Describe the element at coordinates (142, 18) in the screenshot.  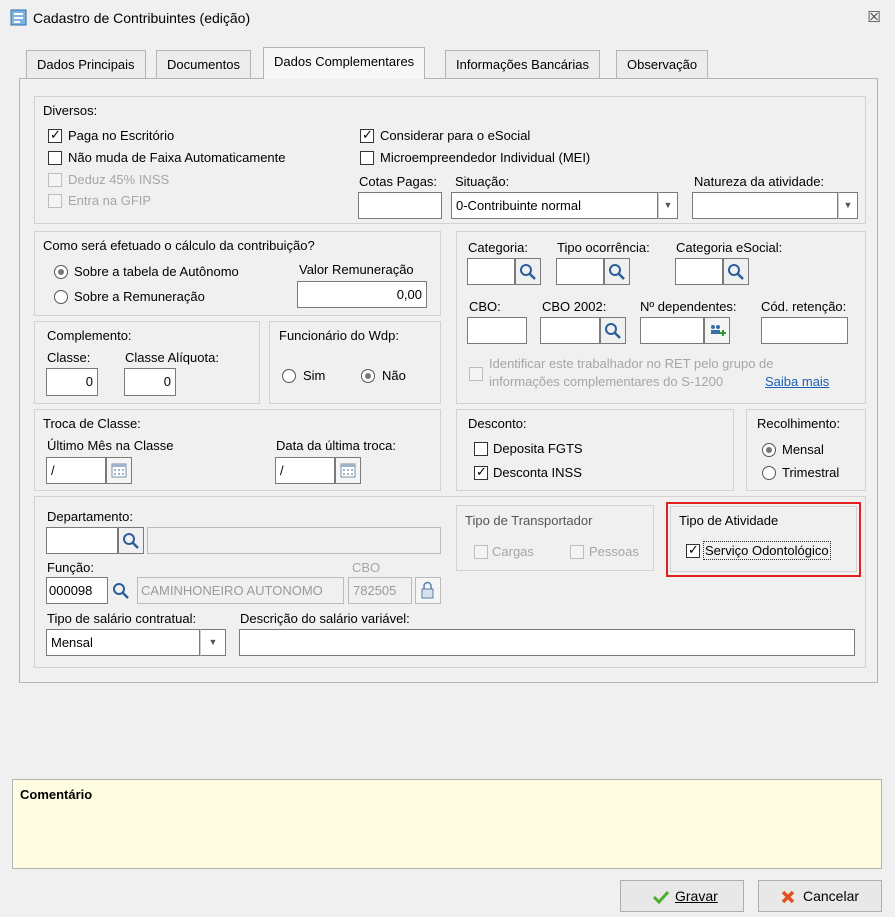
I see `window-title: Cadastro de Contribuintes (edição)` at that location.